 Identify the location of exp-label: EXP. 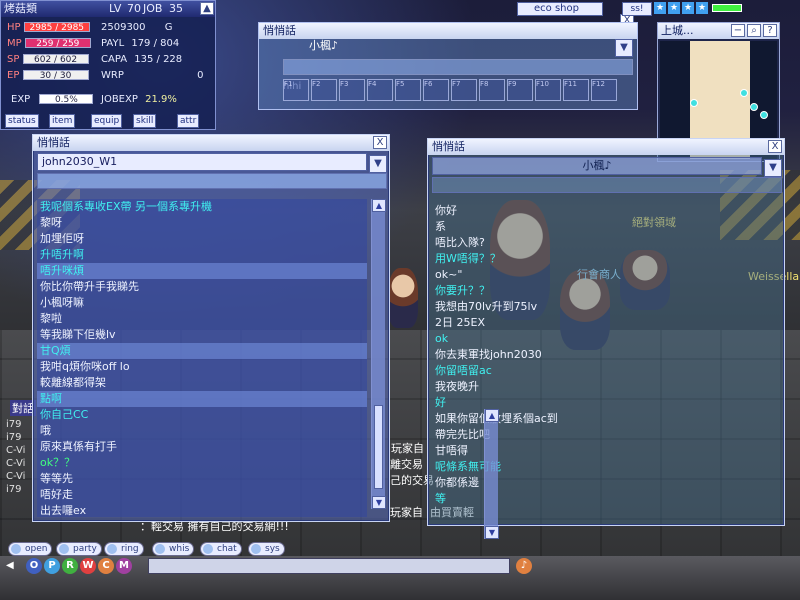
(21, 99).